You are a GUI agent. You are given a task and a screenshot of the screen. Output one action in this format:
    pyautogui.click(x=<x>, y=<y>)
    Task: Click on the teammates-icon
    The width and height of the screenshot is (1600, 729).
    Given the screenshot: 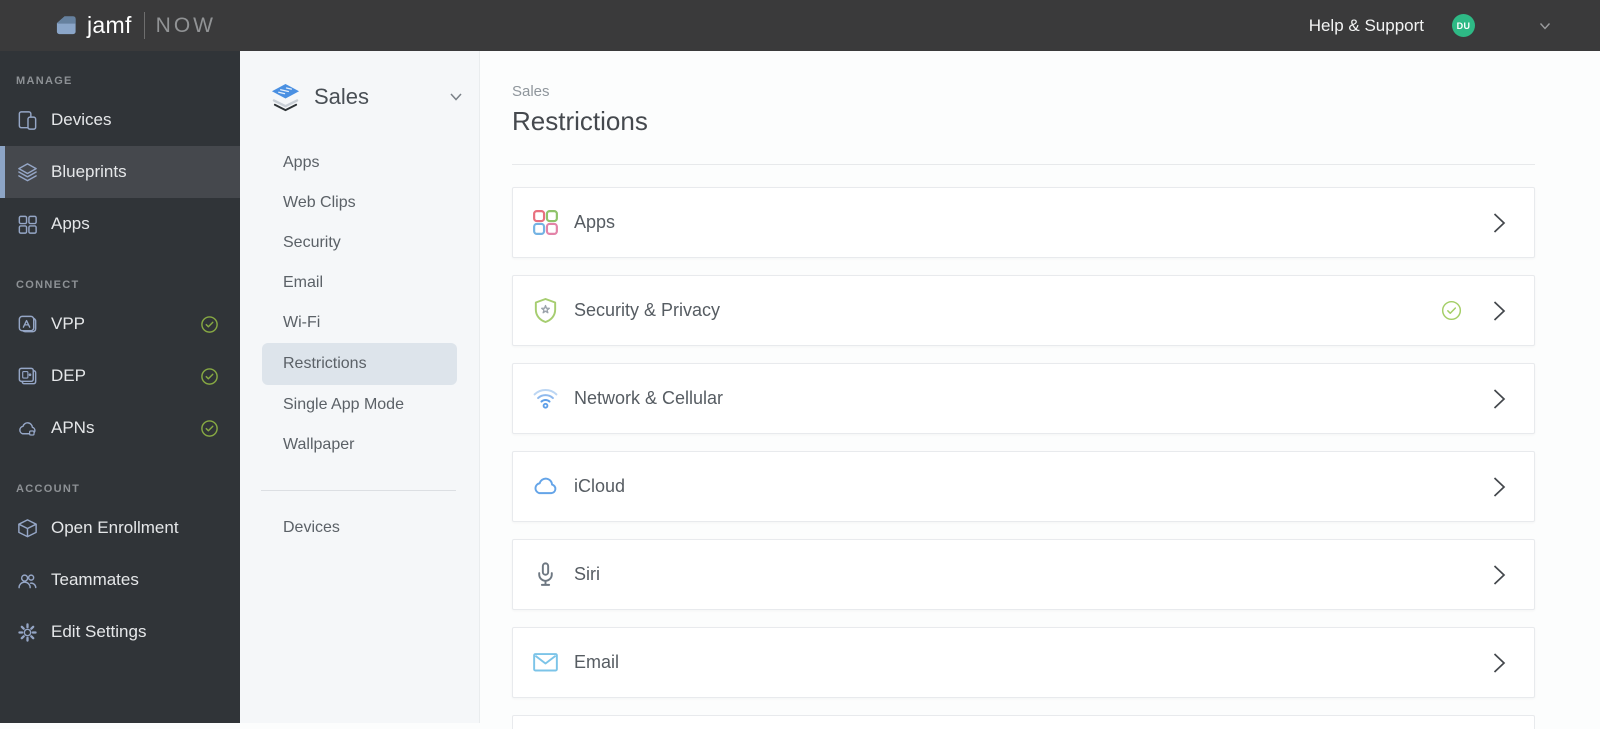 What is the action you would take?
    pyautogui.click(x=27, y=580)
    